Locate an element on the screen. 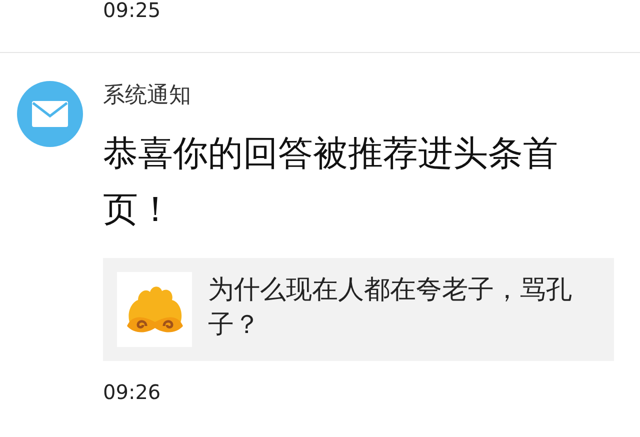  question-title: 为什么现在人都在夸老子，骂孔子？ is located at coordinates (390, 308).